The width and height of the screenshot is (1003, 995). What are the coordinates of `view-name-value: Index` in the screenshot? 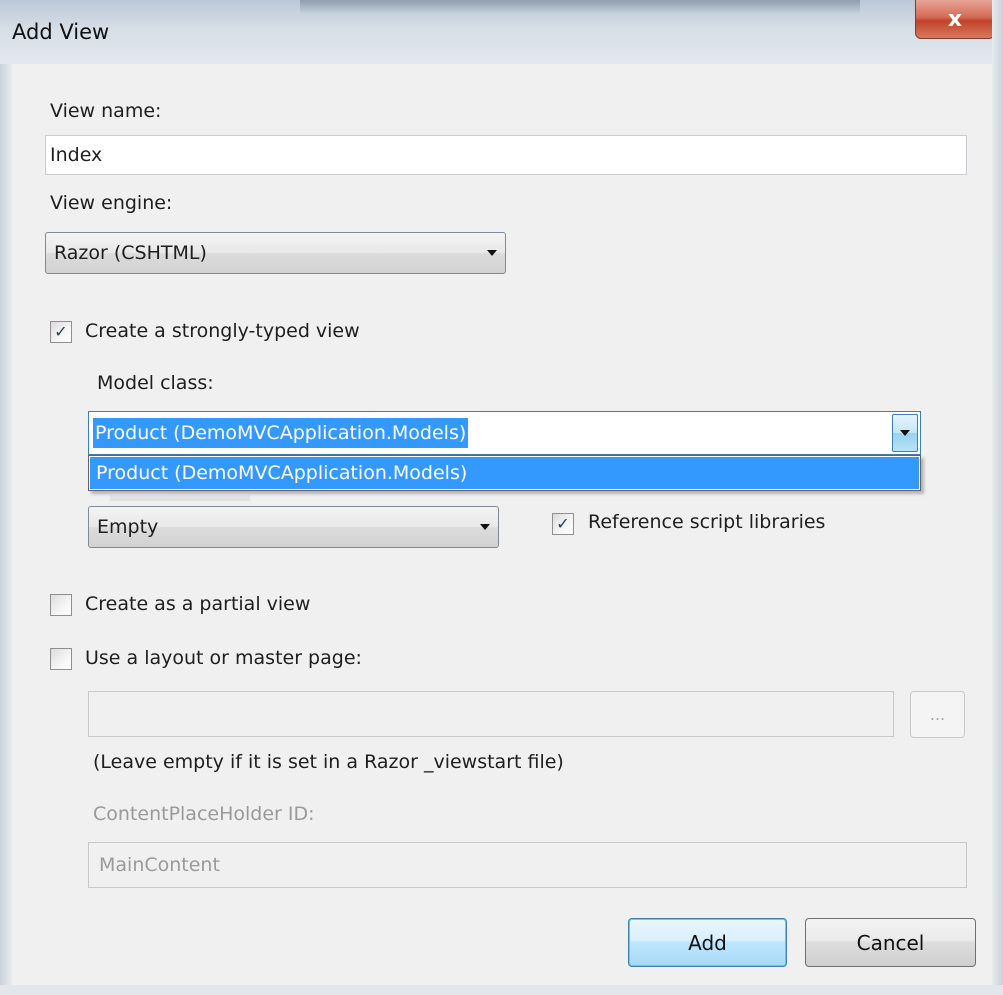 It's located at (76, 155).